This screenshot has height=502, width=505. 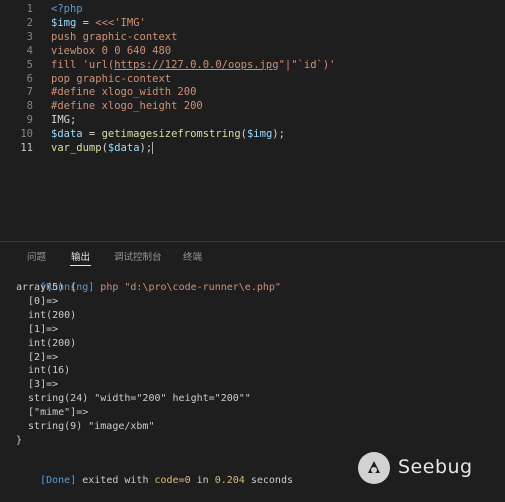 I want to click on done-tag: [Done], so click(x=58, y=480).